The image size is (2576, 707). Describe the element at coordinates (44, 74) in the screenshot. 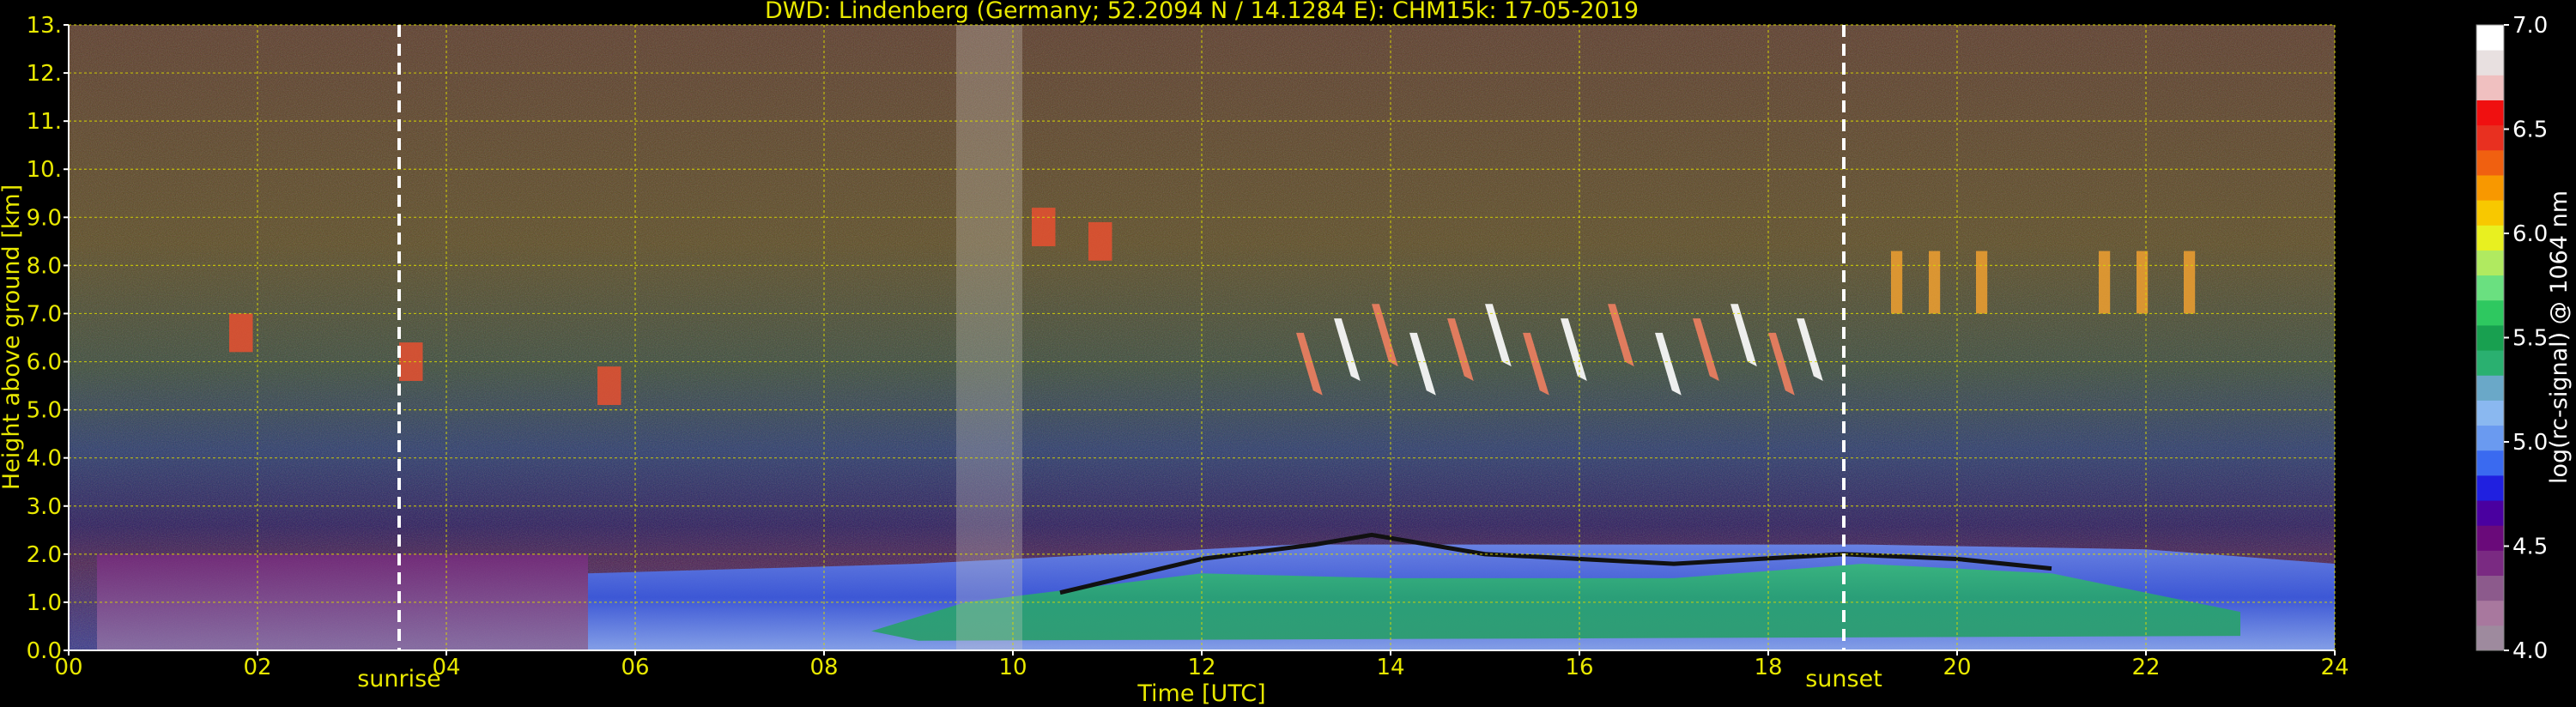

I see `y-tick-label: 12.` at that location.